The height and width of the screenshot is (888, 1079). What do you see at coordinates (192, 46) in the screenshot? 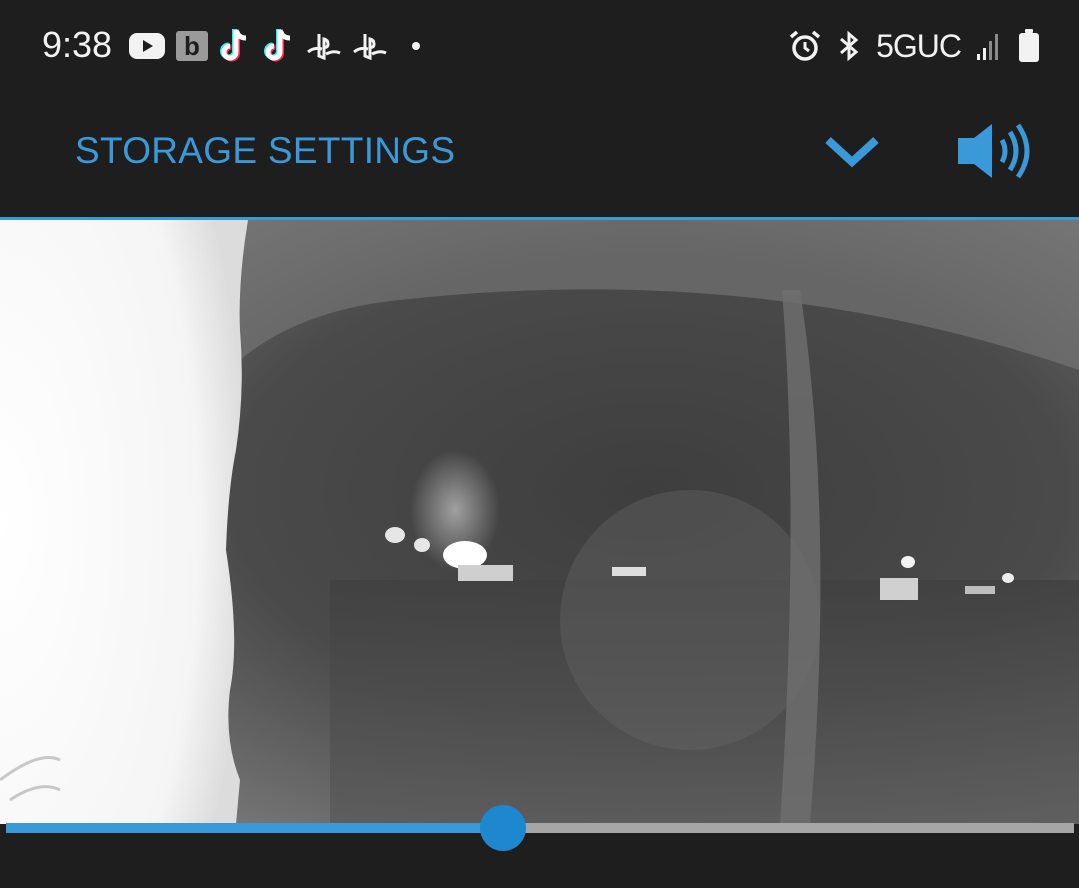
I see `b-app-icon: b` at bounding box center [192, 46].